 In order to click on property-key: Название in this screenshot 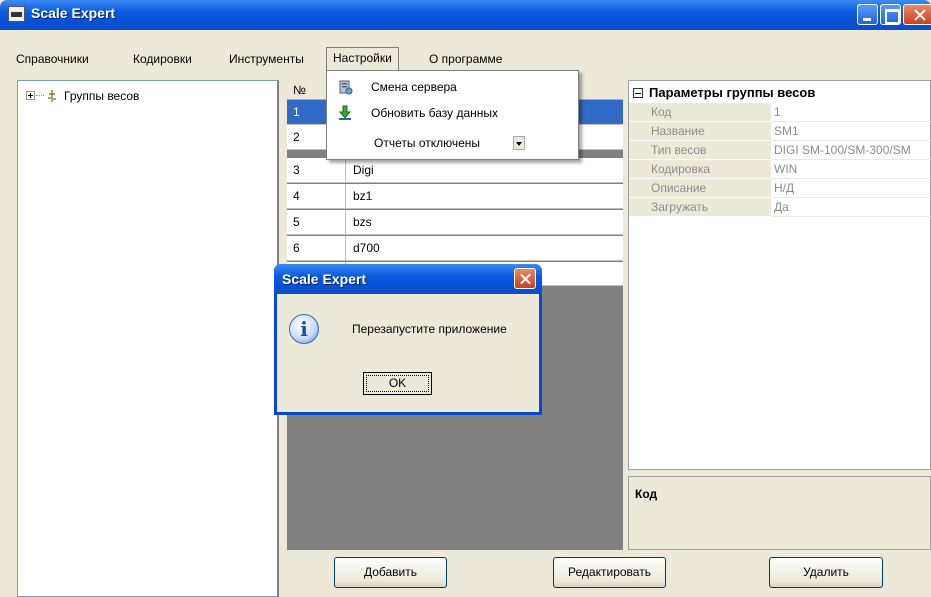, I will do `click(700, 131)`.